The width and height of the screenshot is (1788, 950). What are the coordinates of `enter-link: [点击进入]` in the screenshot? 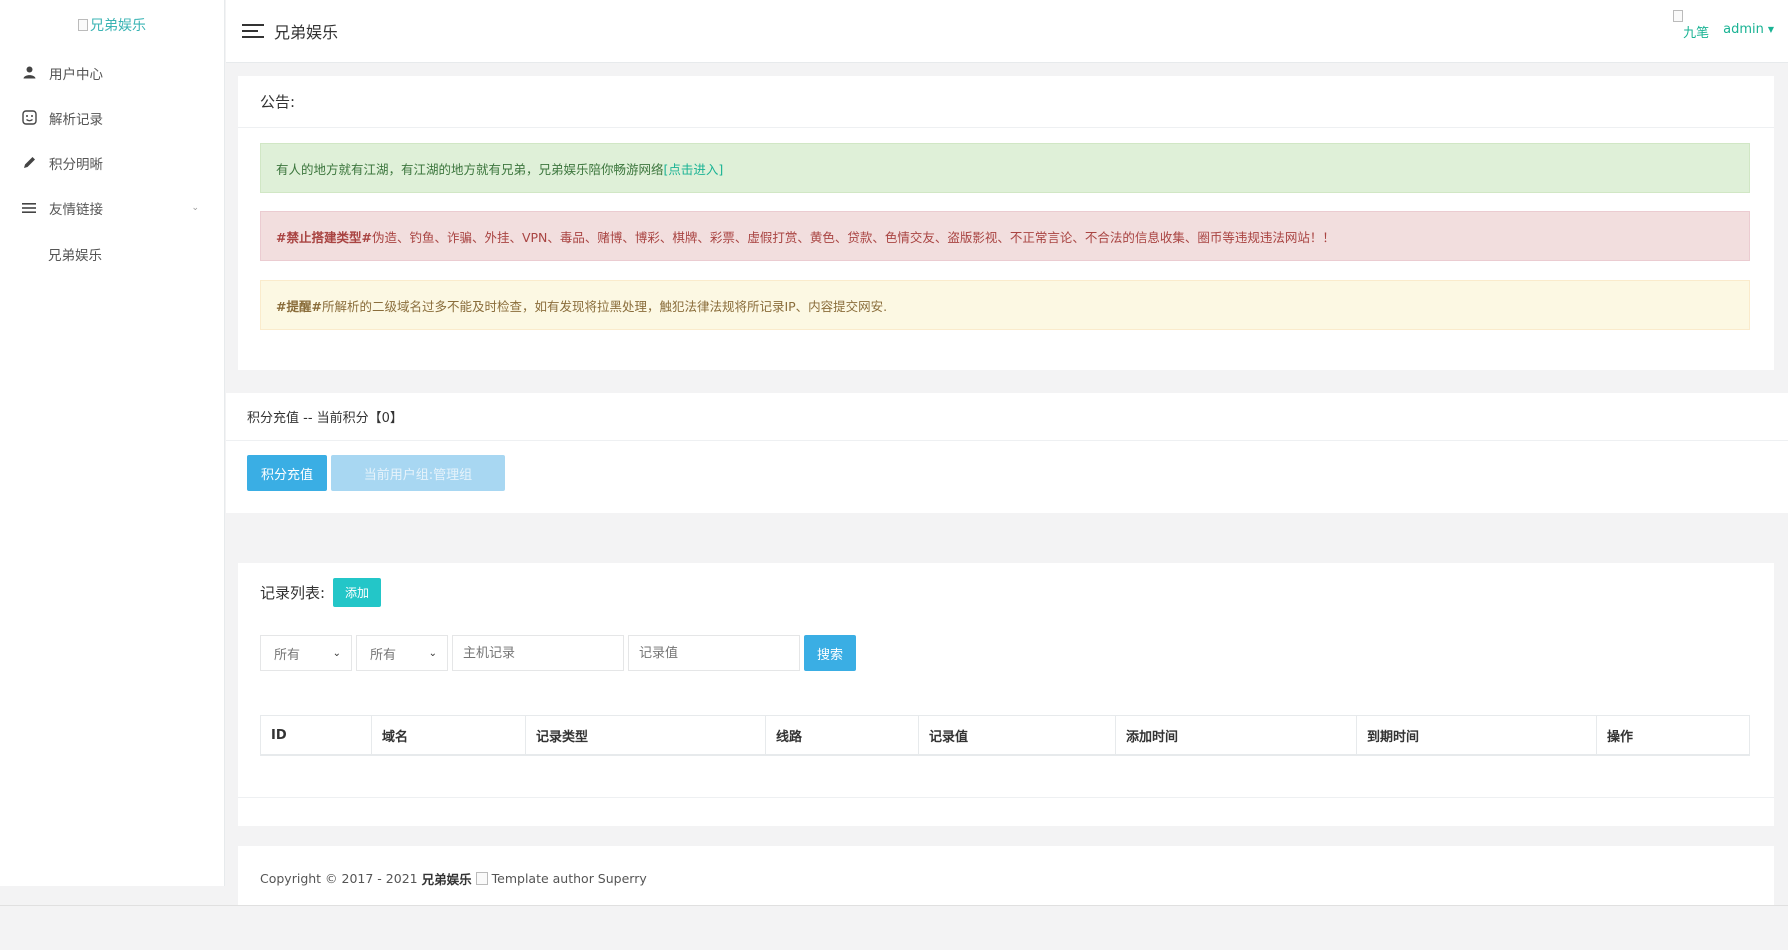 It's located at (694, 168).